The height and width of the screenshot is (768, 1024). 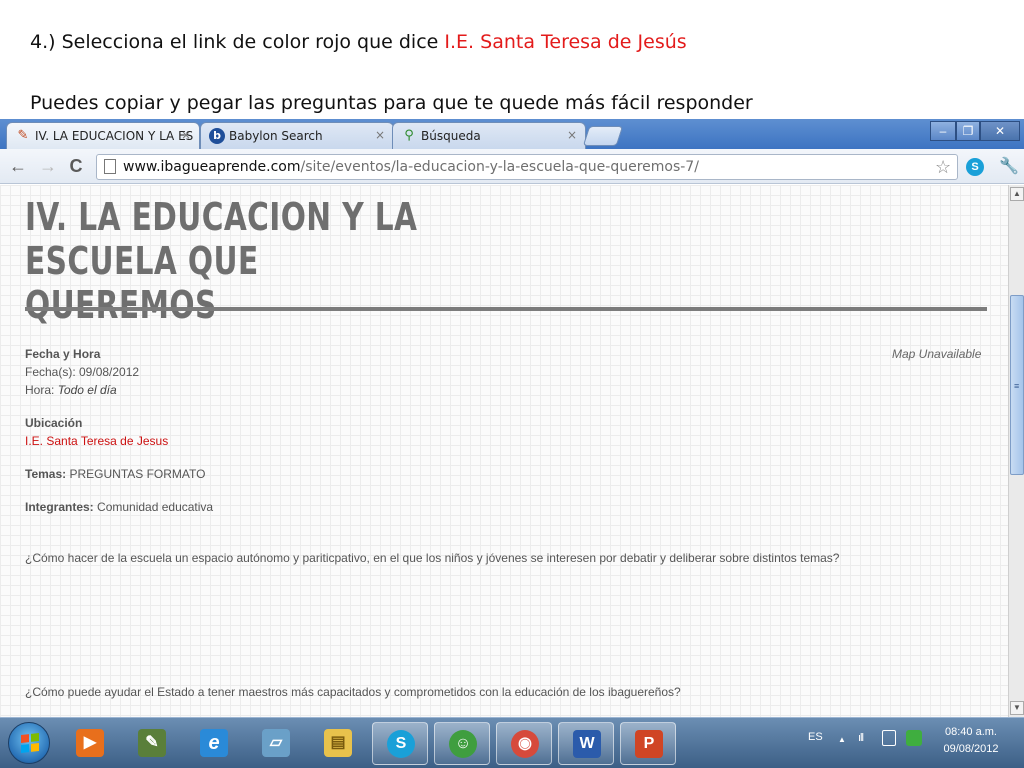 I want to click on scroll-thumb: ≡, so click(x=1017, y=385).